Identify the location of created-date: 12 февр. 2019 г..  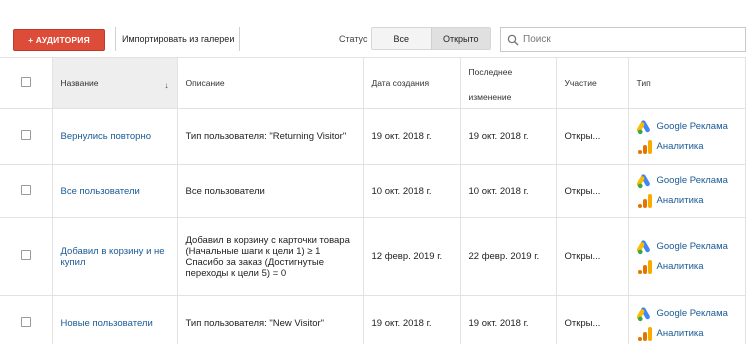
(407, 256).